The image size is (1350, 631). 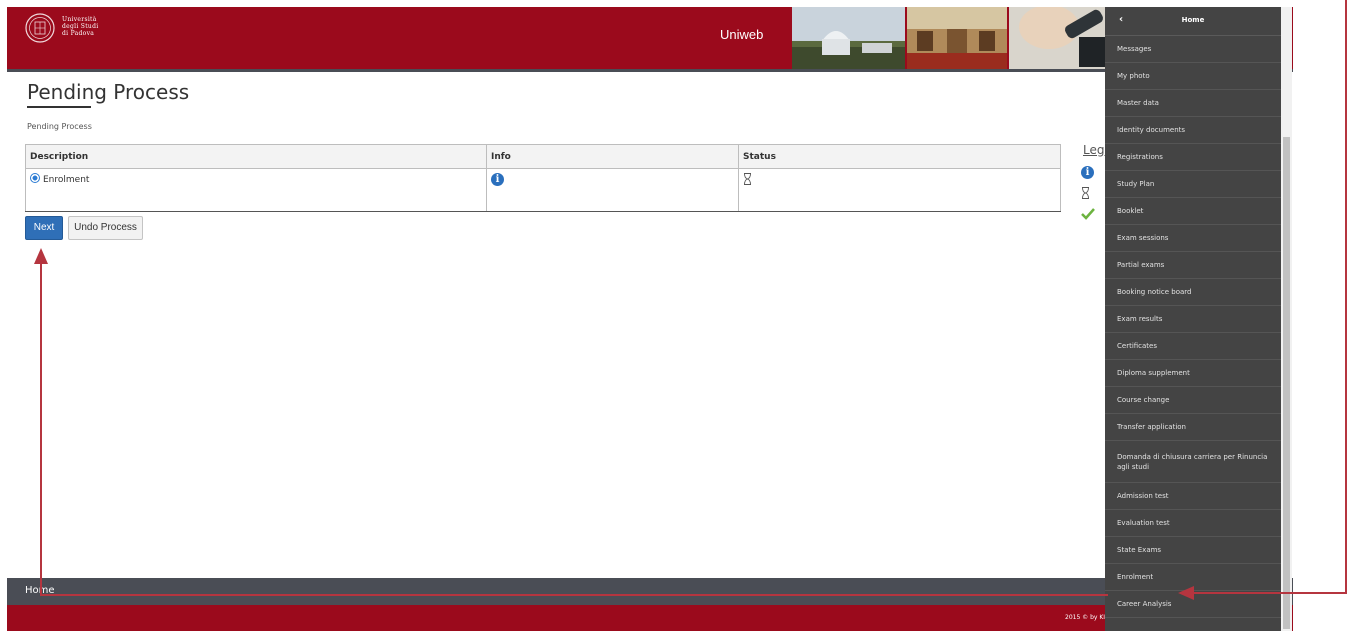 I want to click on title-underline, so click(x=59, y=107).